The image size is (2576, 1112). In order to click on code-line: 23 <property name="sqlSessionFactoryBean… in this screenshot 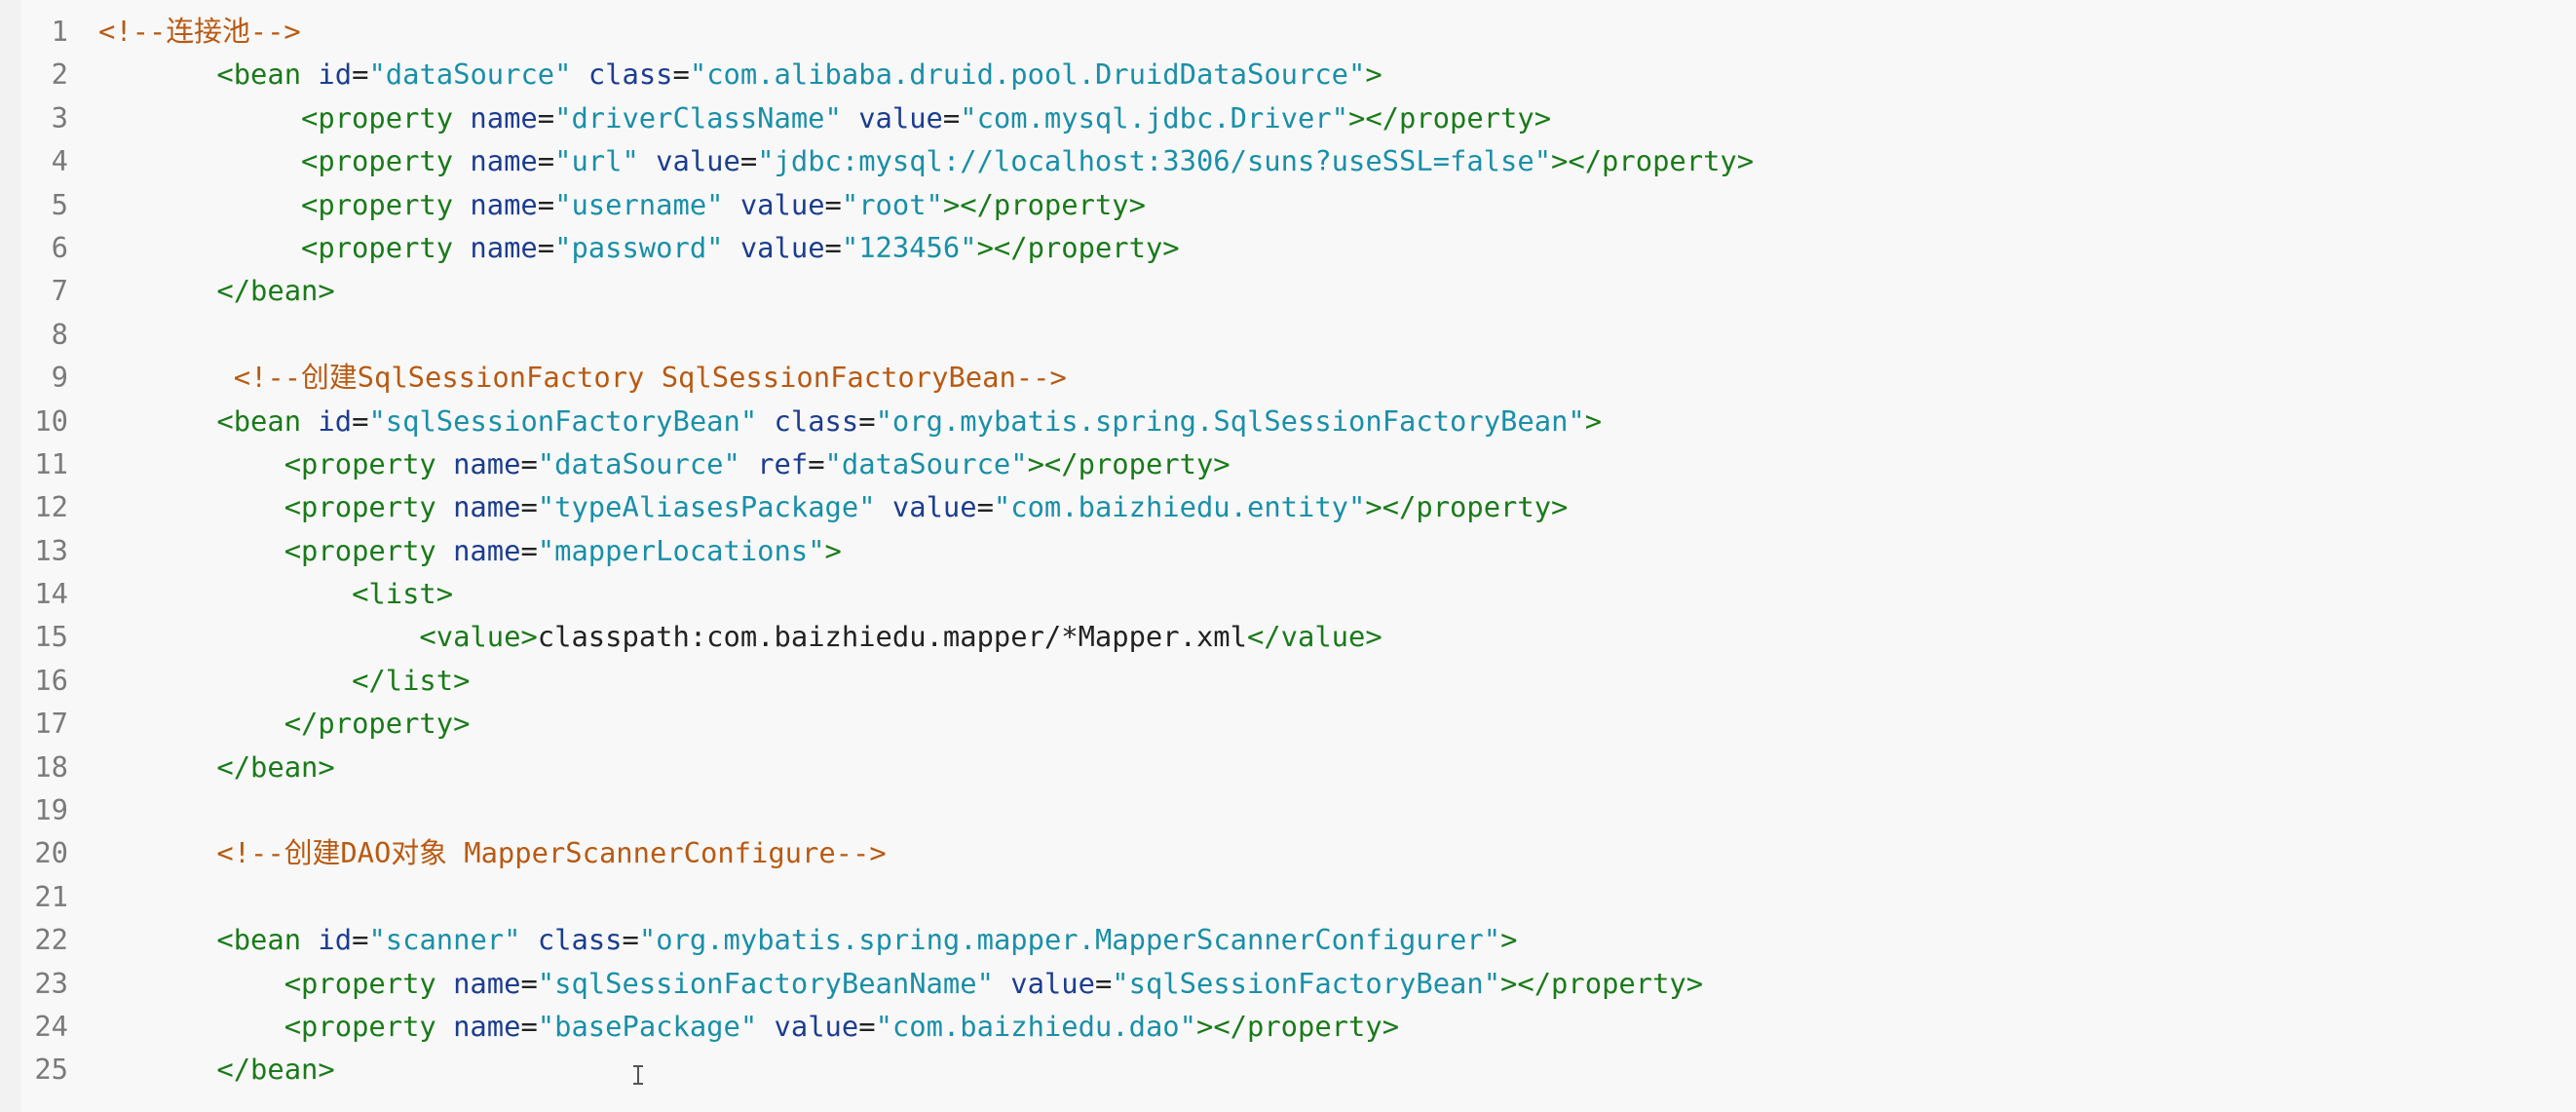, I will do `click(1298, 983)`.